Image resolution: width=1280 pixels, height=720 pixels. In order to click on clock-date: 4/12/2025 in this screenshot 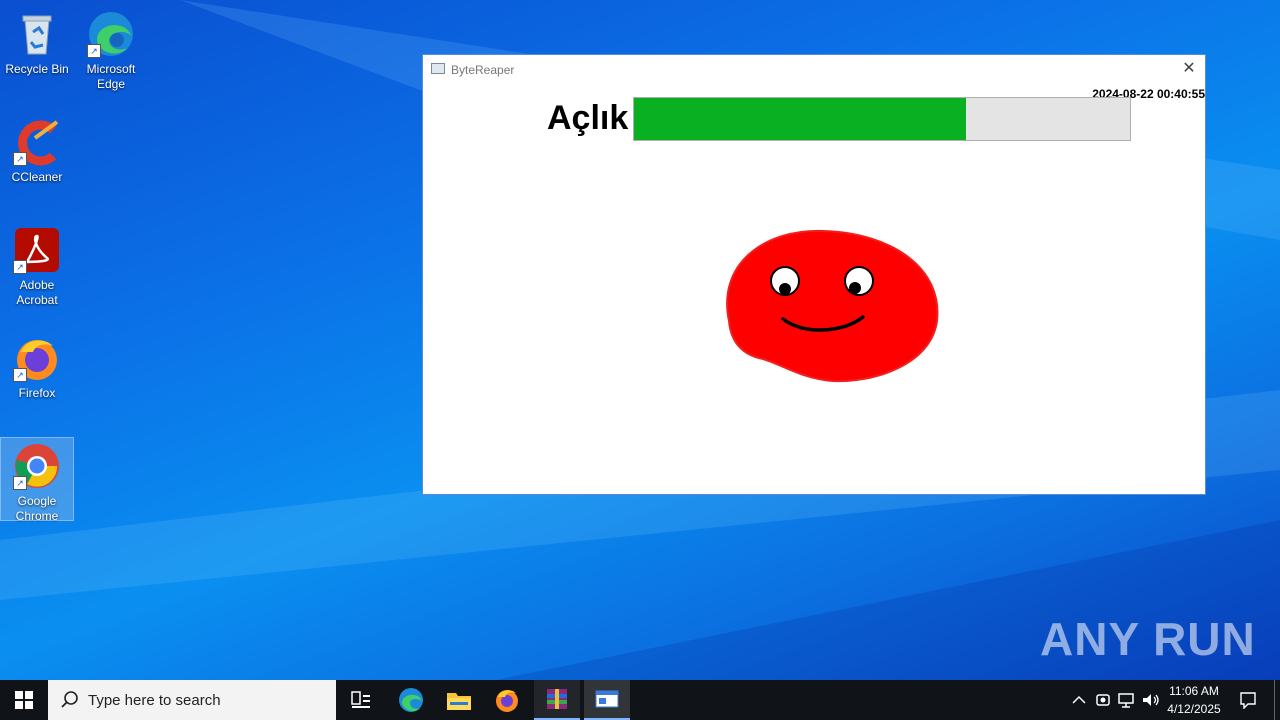, I will do `click(1194, 709)`.